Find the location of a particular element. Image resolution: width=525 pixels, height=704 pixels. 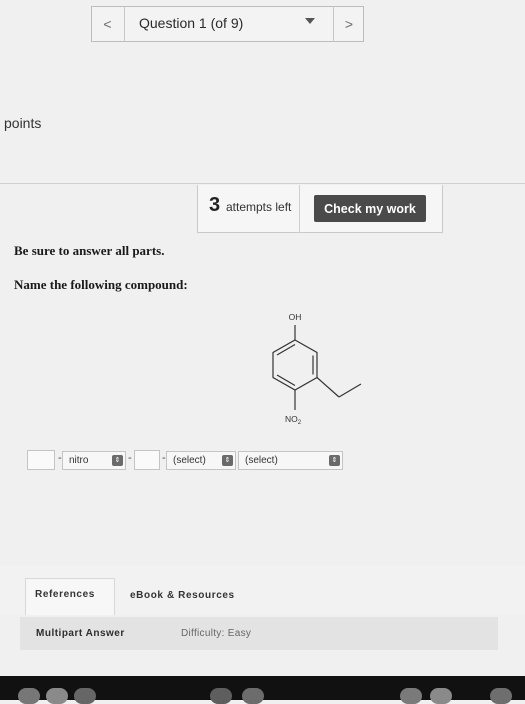

benzene-ring is located at coordinates (317, 367).